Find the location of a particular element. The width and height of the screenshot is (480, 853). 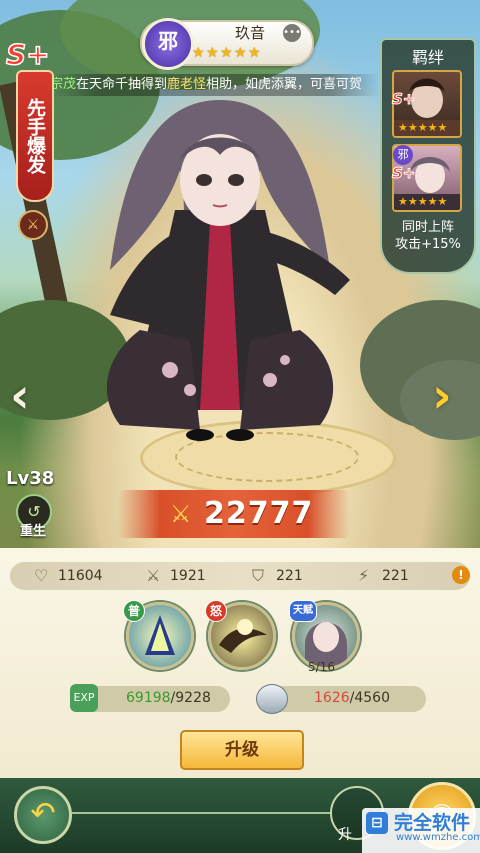

exp-required: /9228 is located at coordinates (190, 698).